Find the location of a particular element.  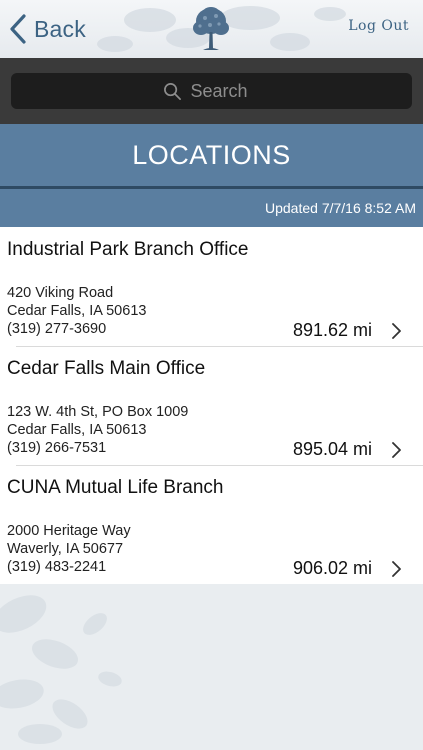

chevron-left-icon is located at coordinates (18, 29).